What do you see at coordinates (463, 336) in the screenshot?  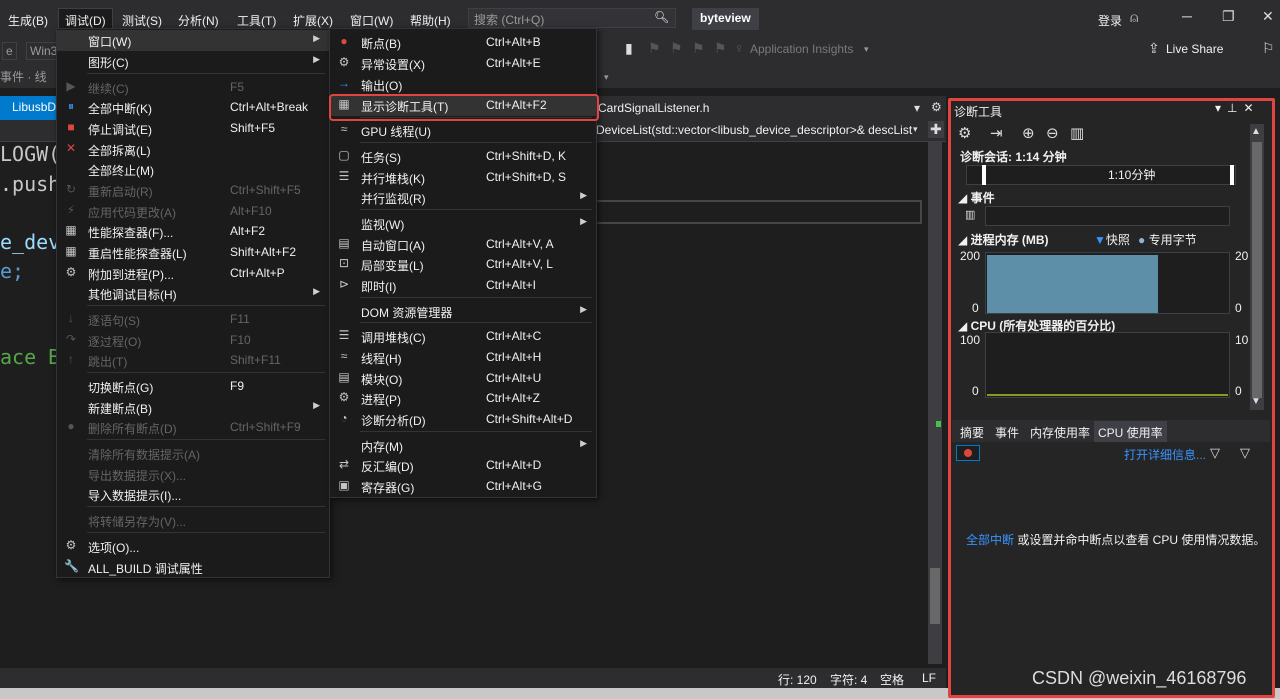 I see `menu-item: ☰ 调用堆栈(C) Ctrl+Alt+C` at bounding box center [463, 336].